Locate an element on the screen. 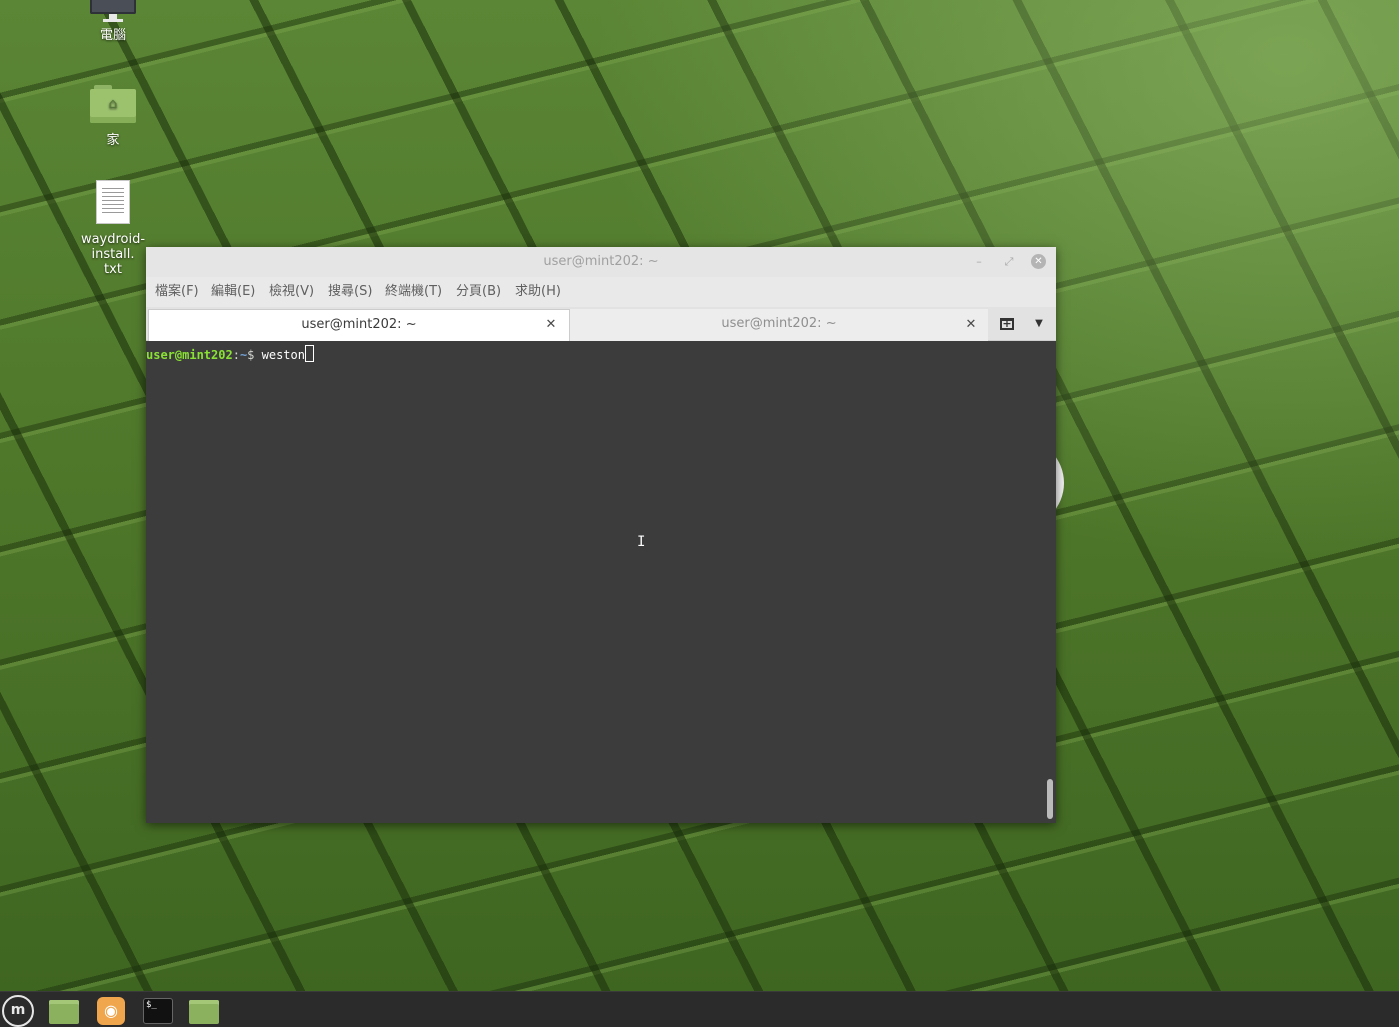 The height and width of the screenshot is (1027, 1399). menu-view: 檢視(V) is located at coordinates (291, 292).